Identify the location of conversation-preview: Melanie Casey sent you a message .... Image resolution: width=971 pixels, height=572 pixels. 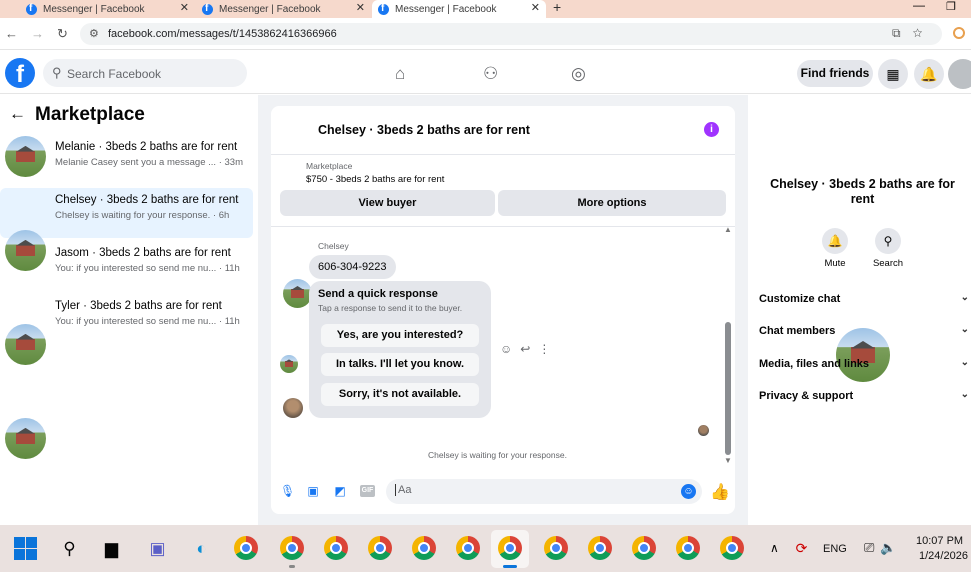
(136, 162).